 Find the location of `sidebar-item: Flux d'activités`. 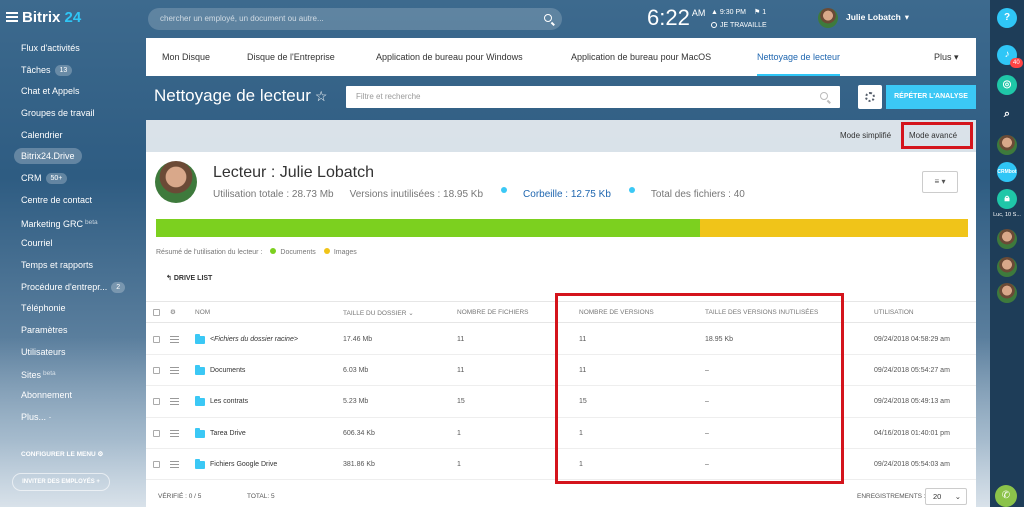

sidebar-item: Flux d'activités is located at coordinates (73, 49).